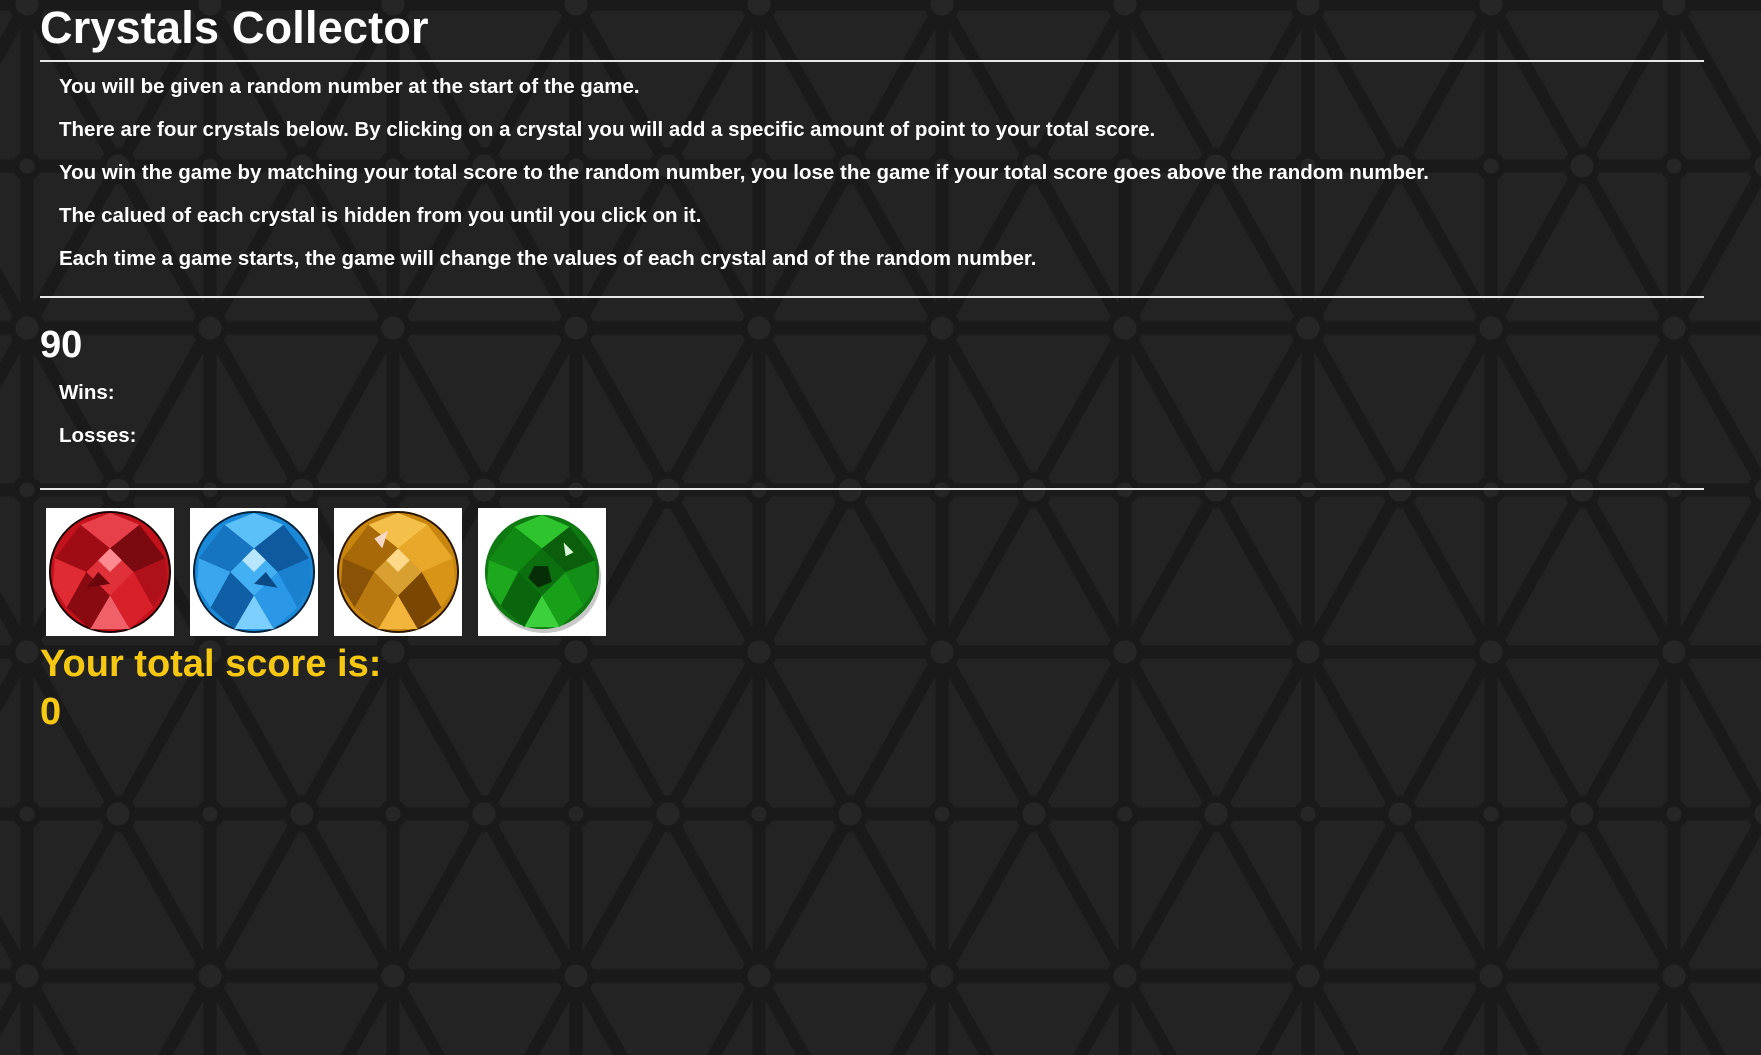  I want to click on orange-crystal-button, so click(398, 572).